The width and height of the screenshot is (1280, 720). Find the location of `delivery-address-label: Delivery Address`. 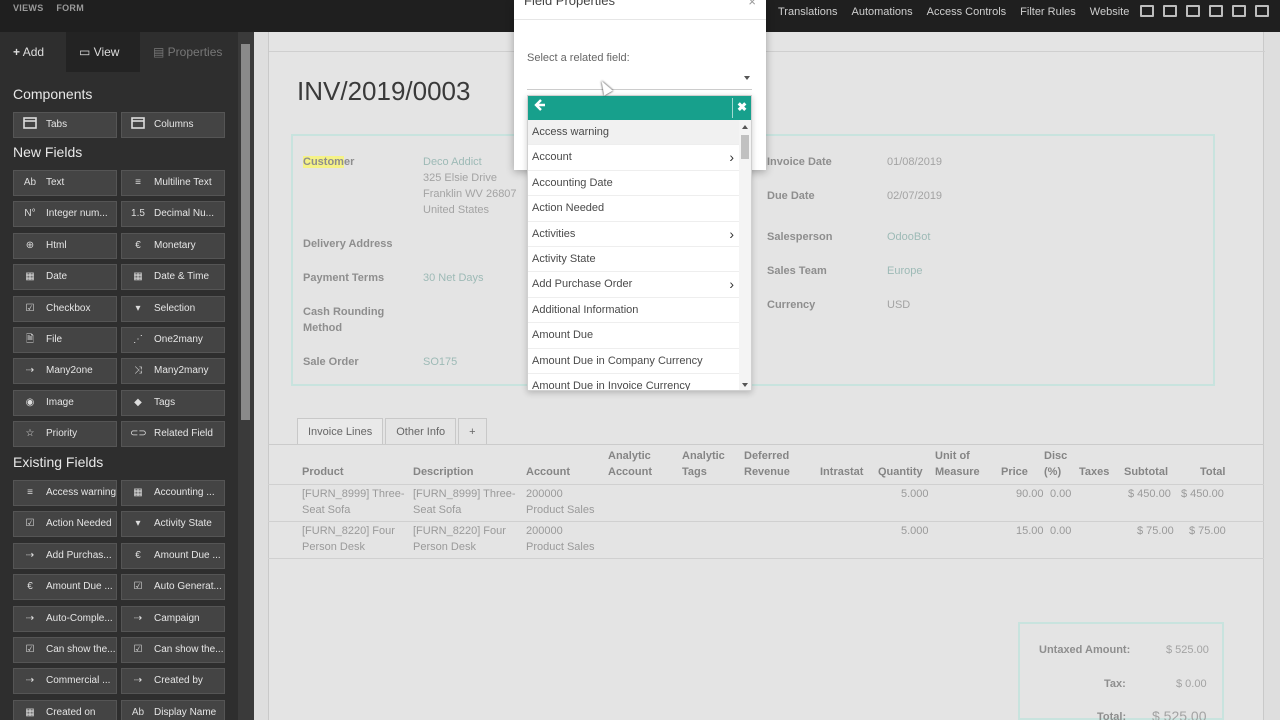

delivery-address-label: Delivery Address is located at coordinates (347, 244).